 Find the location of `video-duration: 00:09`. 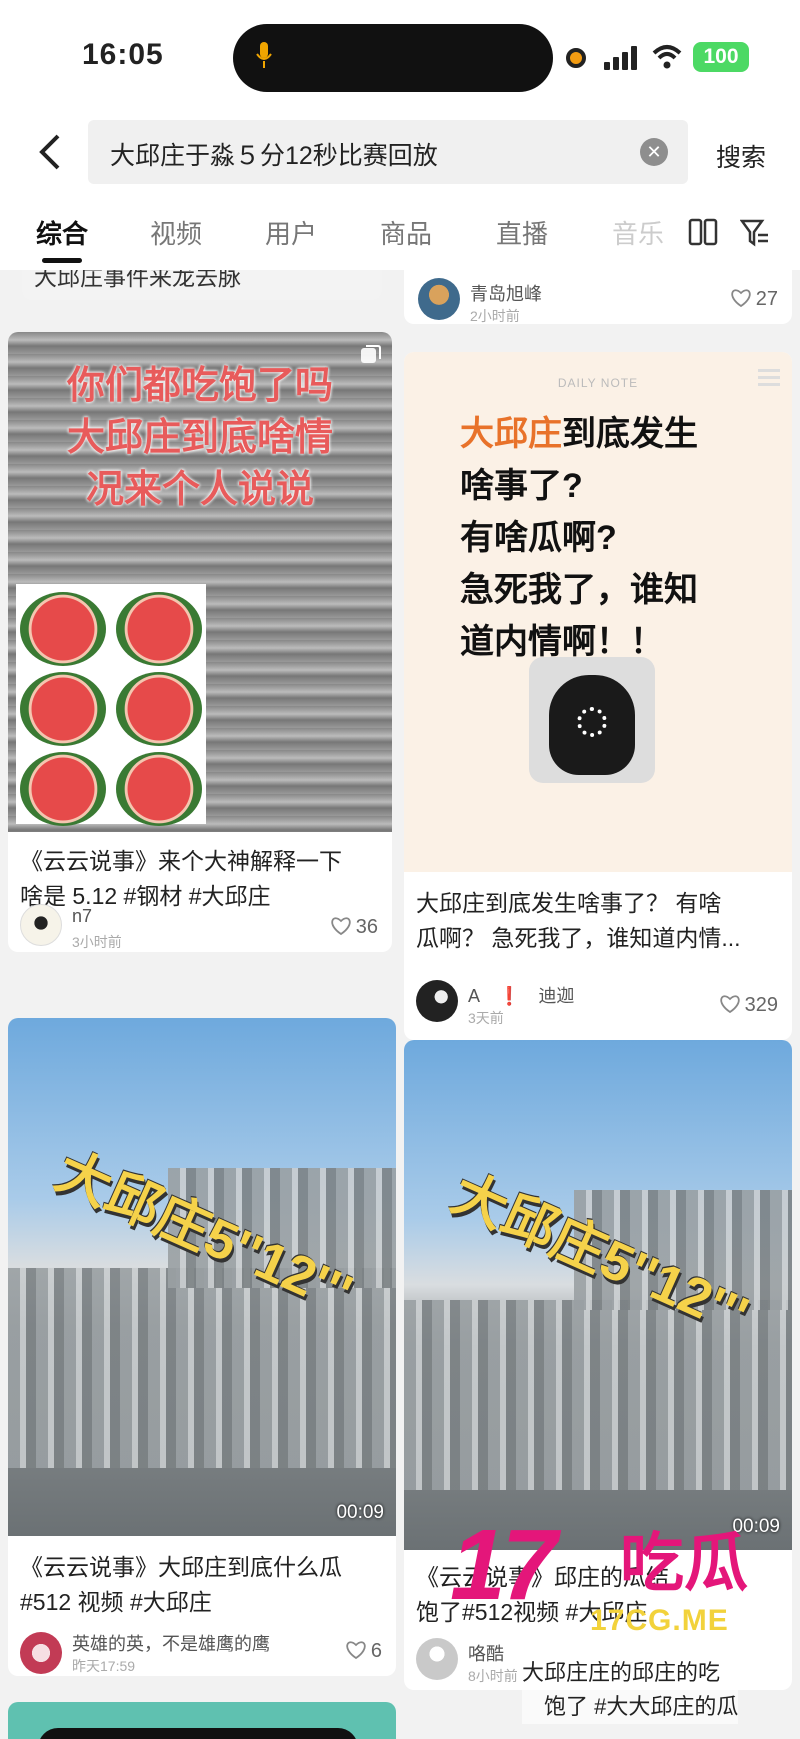

video-duration: 00:09 is located at coordinates (360, 1512).